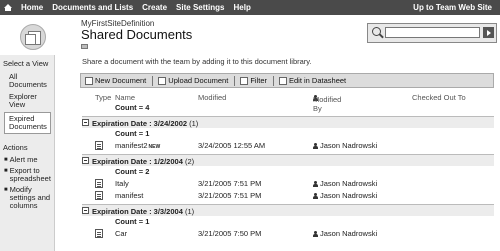 This screenshot has height=251, width=500. Describe the element at coordinates (8, 7) in the screenshot. I see `home-icon` at that location.